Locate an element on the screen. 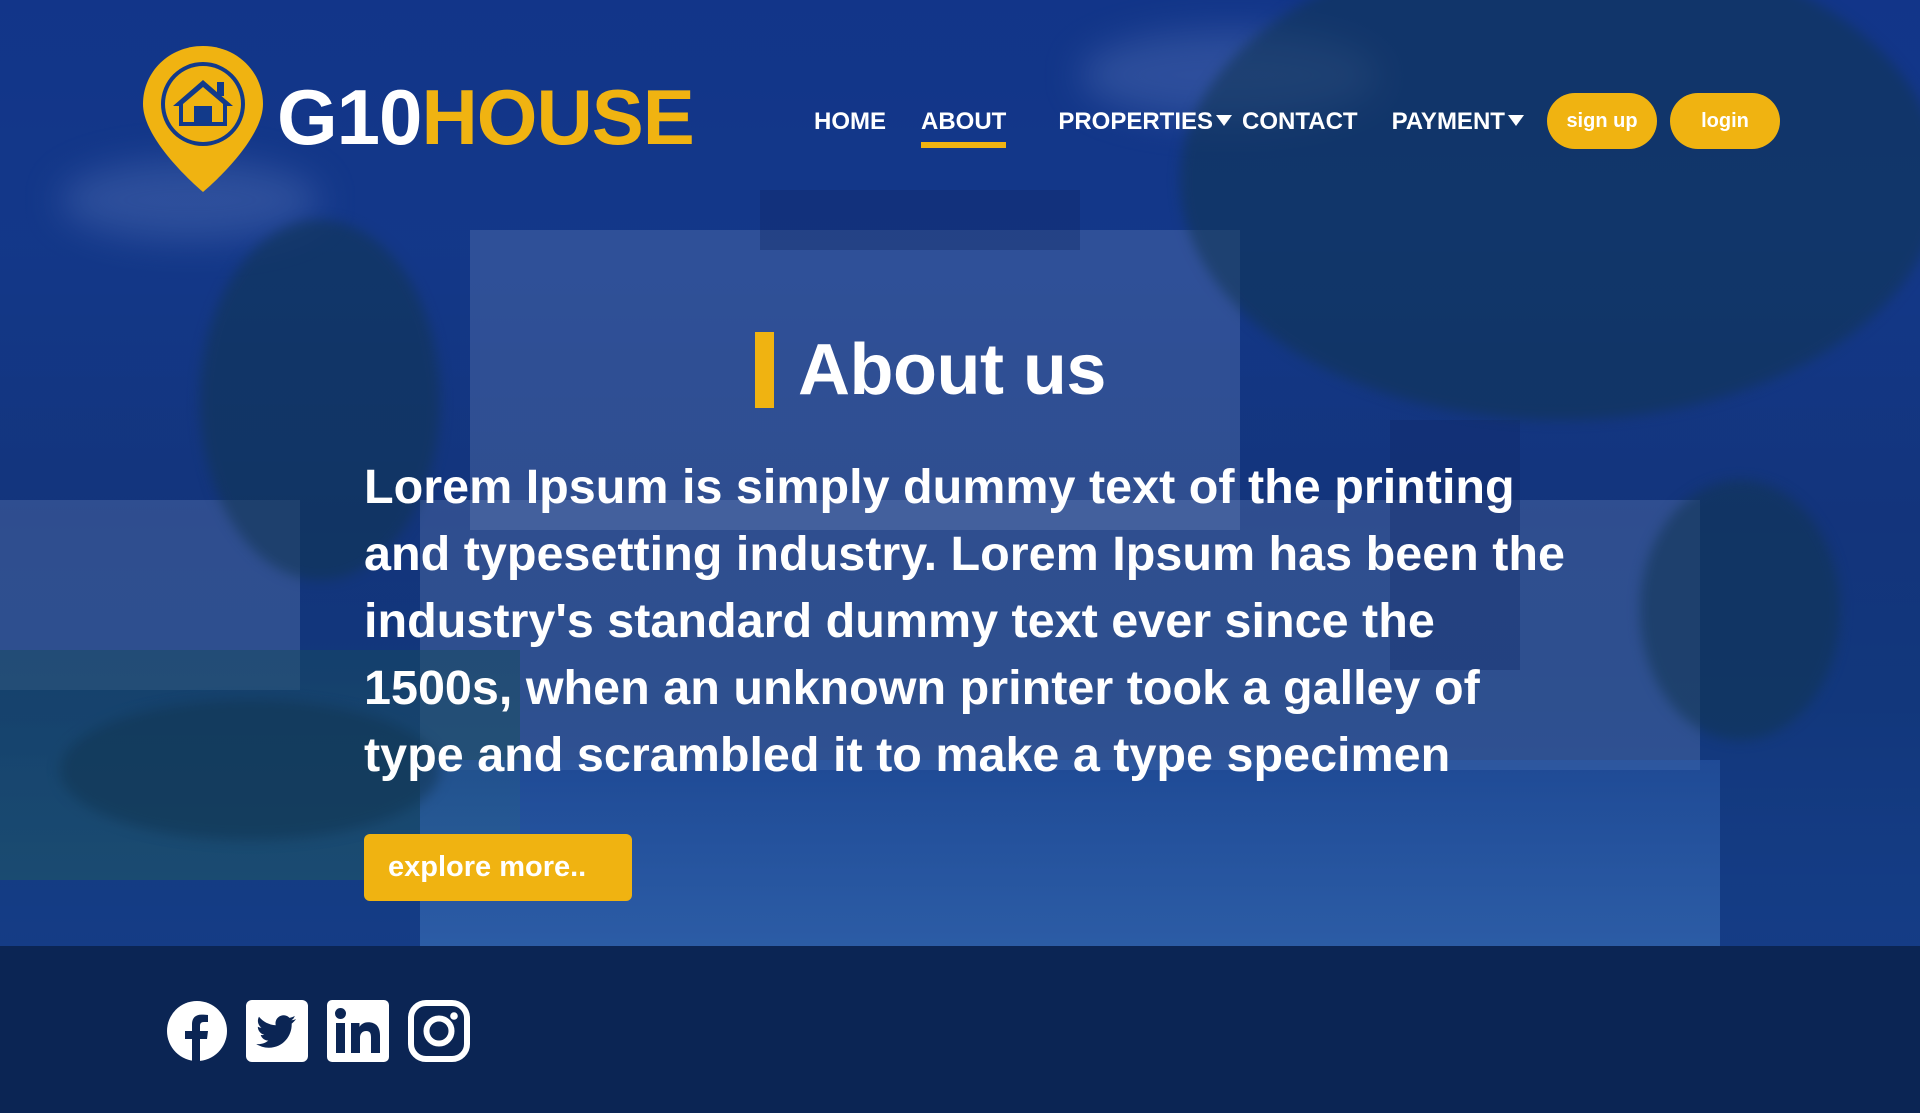 The height and width of the screenshot is (1113, 1920). brand-name: G10HOUSE is located at coordinates (486, 117).